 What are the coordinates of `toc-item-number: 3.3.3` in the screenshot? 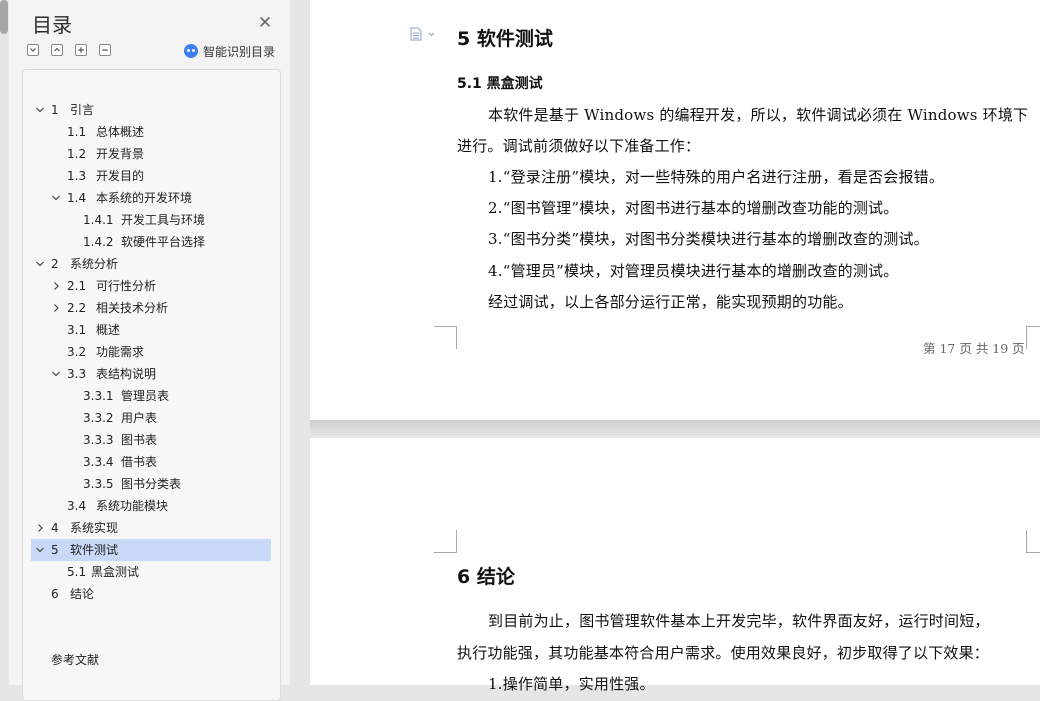 It's located at (98, 440).